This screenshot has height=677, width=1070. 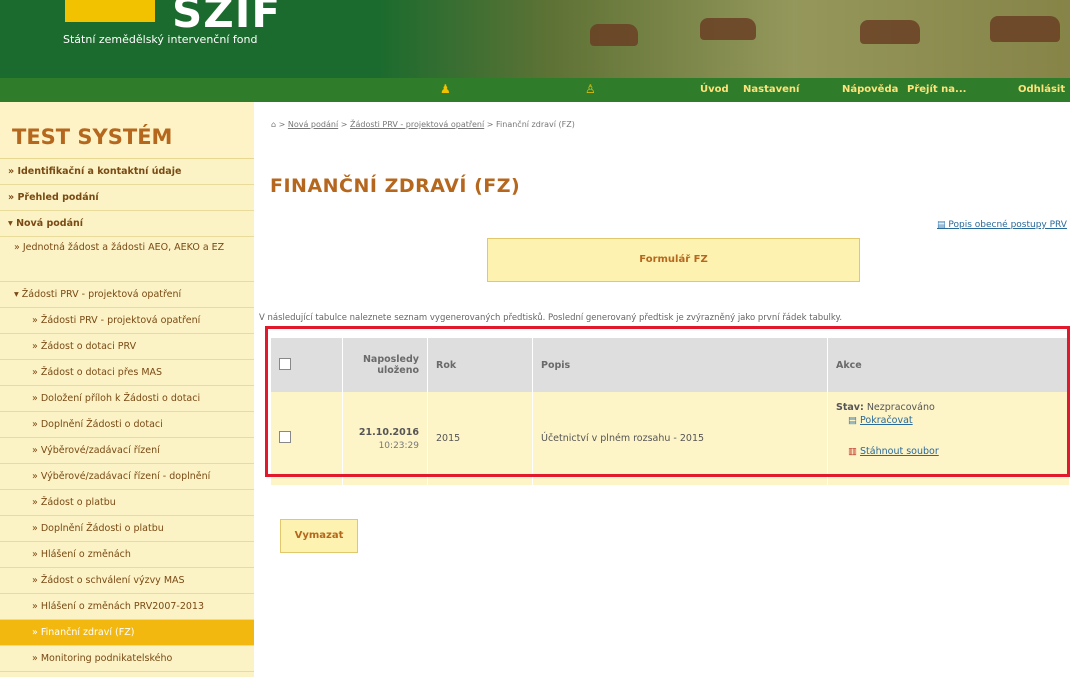 What do you see at coordinates (417, 124) in the screenshot?
I see `breadcrumb-link-zadosti-prv: Žádosti PRV - projektová opatření` at bounding box center [417, 124].